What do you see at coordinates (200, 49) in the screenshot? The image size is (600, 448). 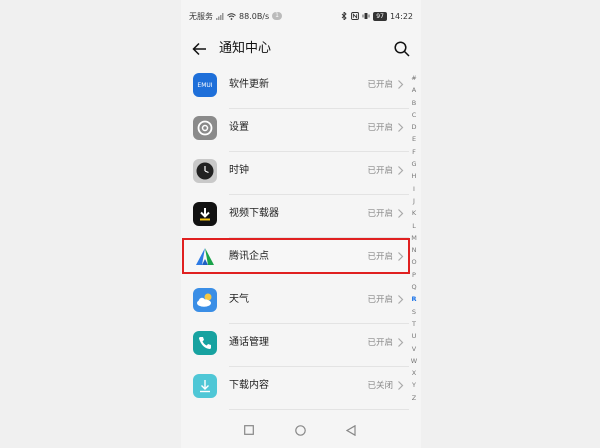 I see `back-arrow-icon` at bounding box center [200, 49].